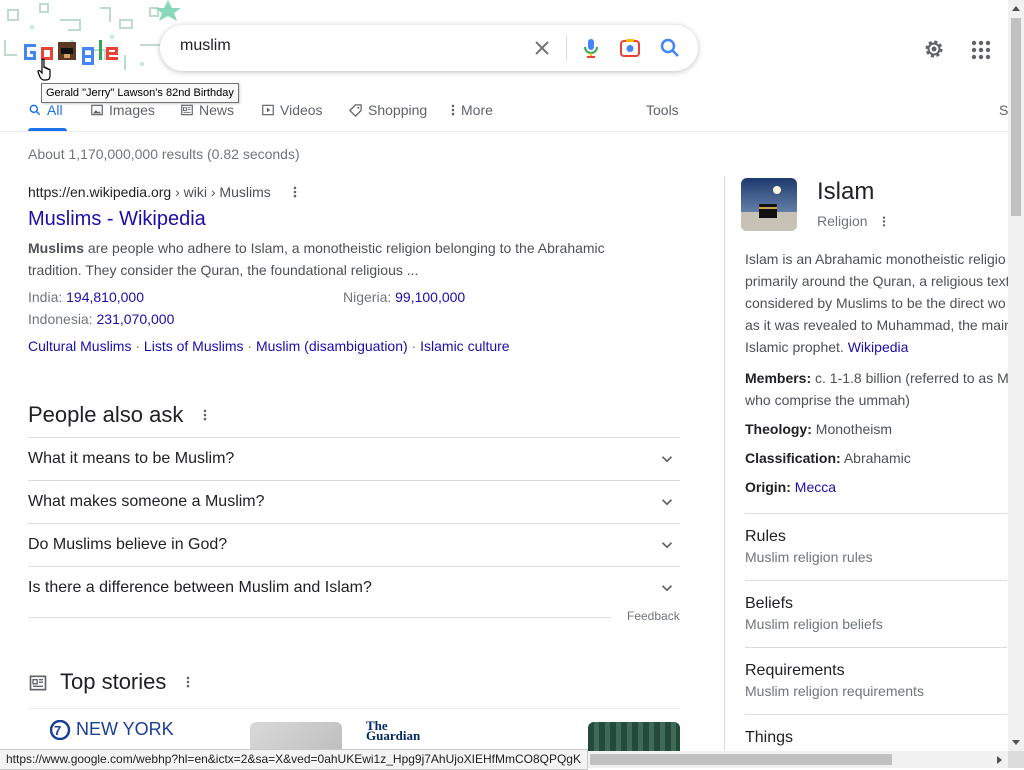 The height and width of the screenshot is (770, 1024). Describe the element at coordinates (630, 48) in the screenshot. I see `camera-lens-icon` at that location.